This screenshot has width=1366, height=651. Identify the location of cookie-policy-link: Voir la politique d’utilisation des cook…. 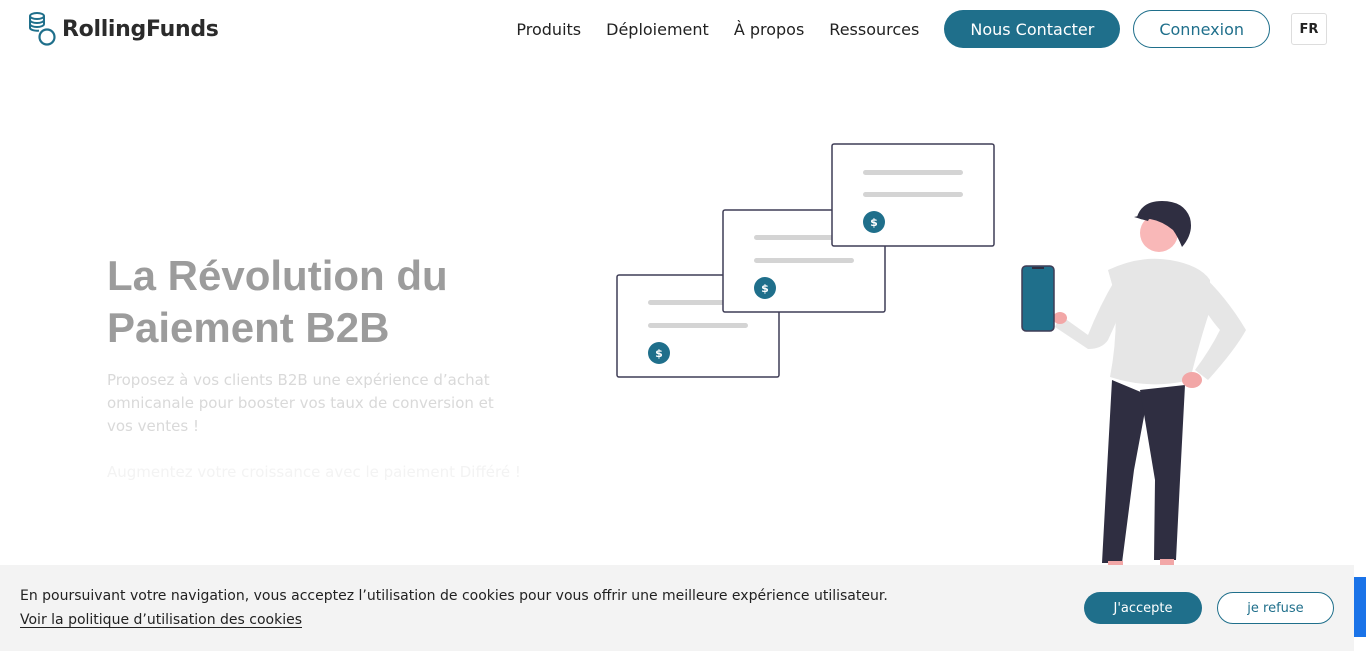
(161, 620).